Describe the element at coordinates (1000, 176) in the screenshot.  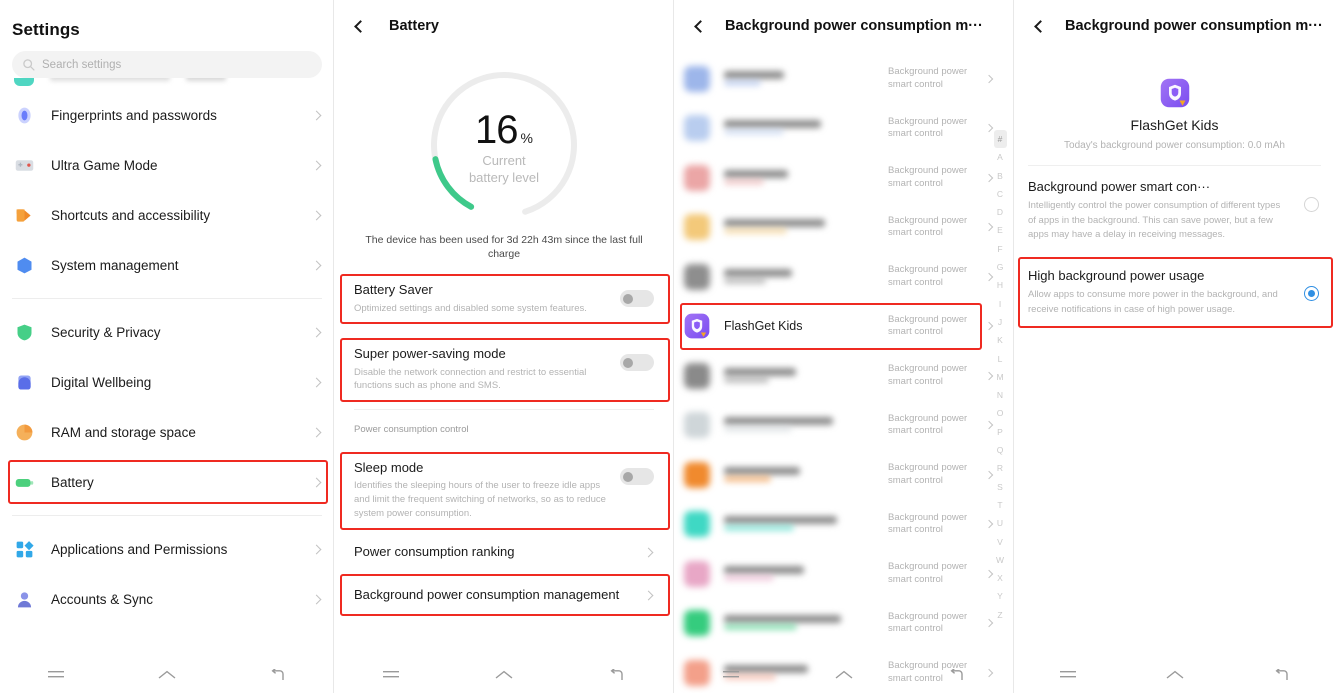
I see `alphabet-index-b: B` at that location.